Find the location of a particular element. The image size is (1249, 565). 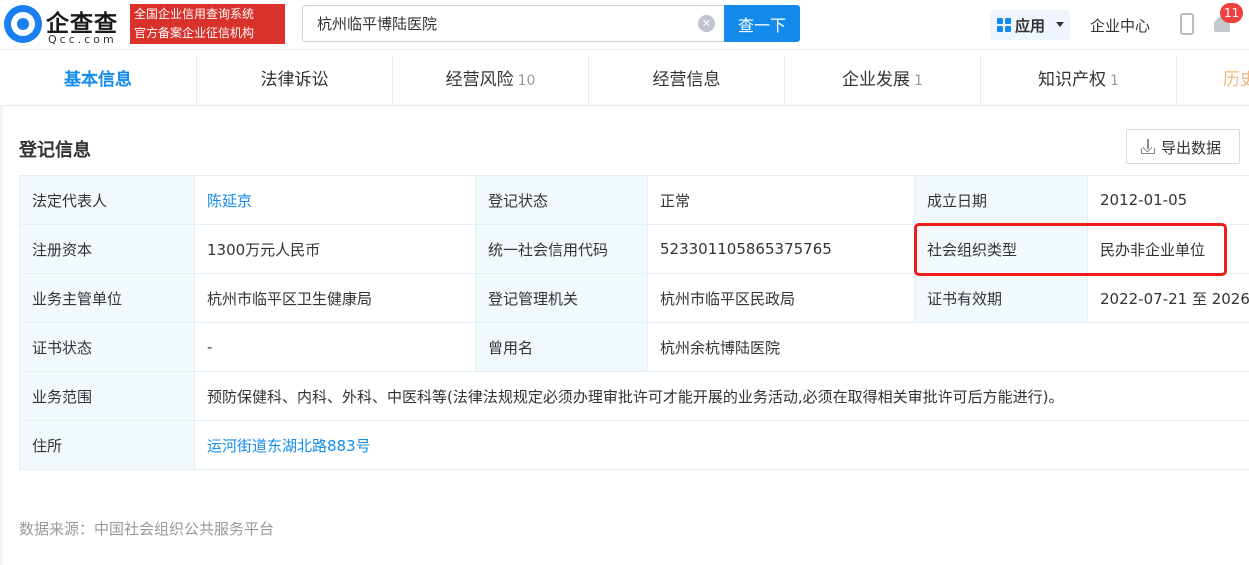

founded-key: 成立日期 is located at coordinates (1001, 200).